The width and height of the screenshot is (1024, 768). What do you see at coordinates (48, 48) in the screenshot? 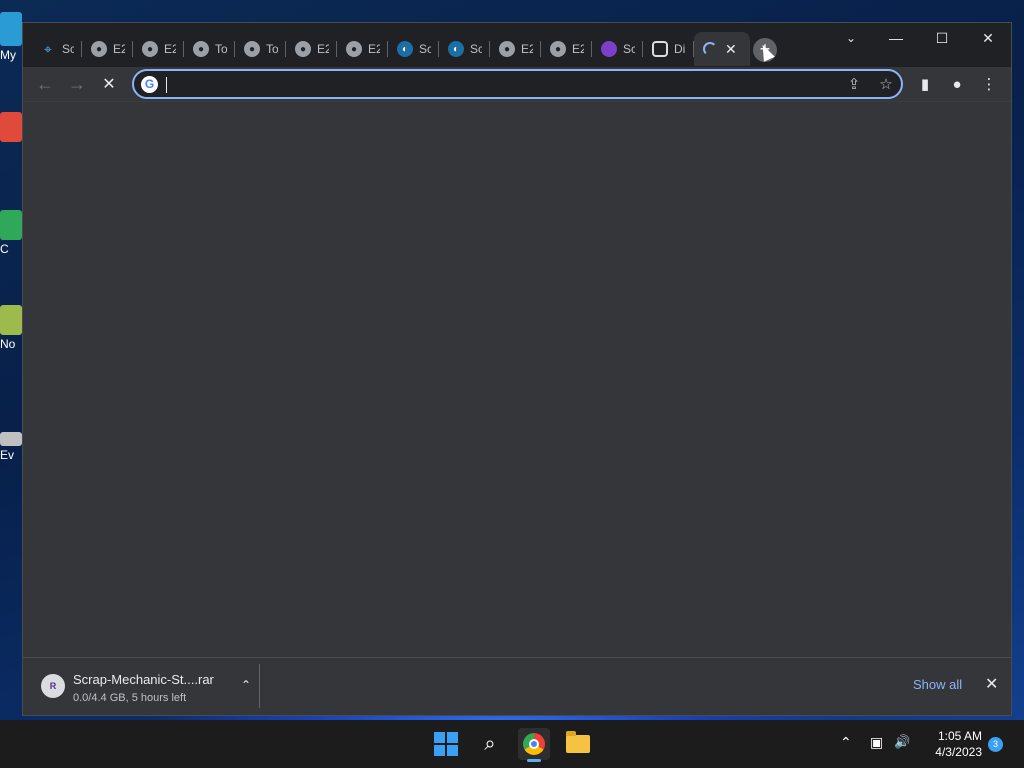
I see `gamepad-icon: ⌖` at bounding box center [48, 48].